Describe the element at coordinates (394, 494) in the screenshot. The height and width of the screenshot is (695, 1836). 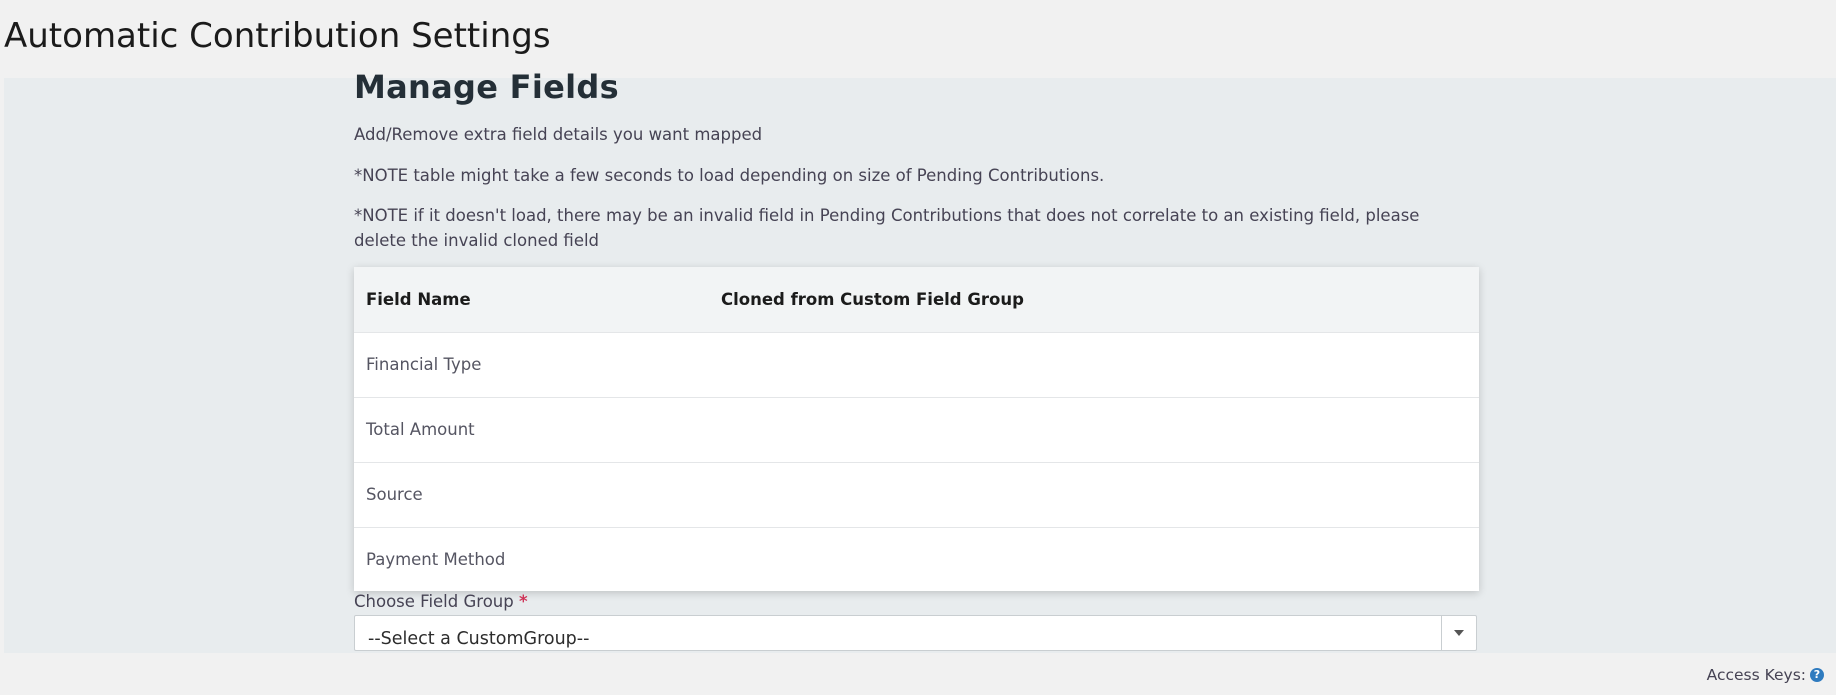
I see `cell-field-name: Source` at that location.